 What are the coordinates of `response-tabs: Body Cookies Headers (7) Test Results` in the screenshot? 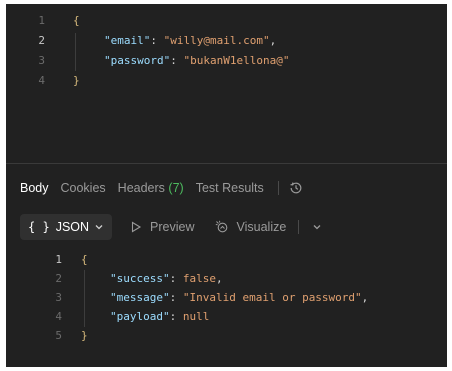 It's located at (154, 188).